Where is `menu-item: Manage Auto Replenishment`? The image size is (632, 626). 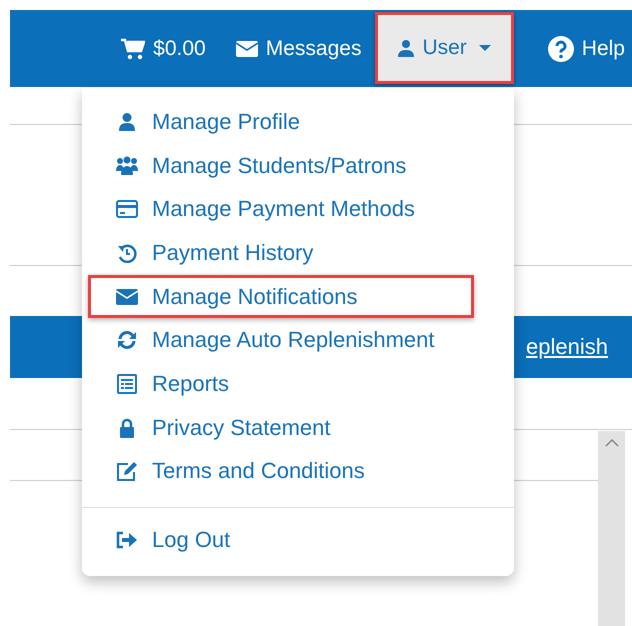 menu-item: Manage Auto Replenishment is located at coordinates (281, 340).